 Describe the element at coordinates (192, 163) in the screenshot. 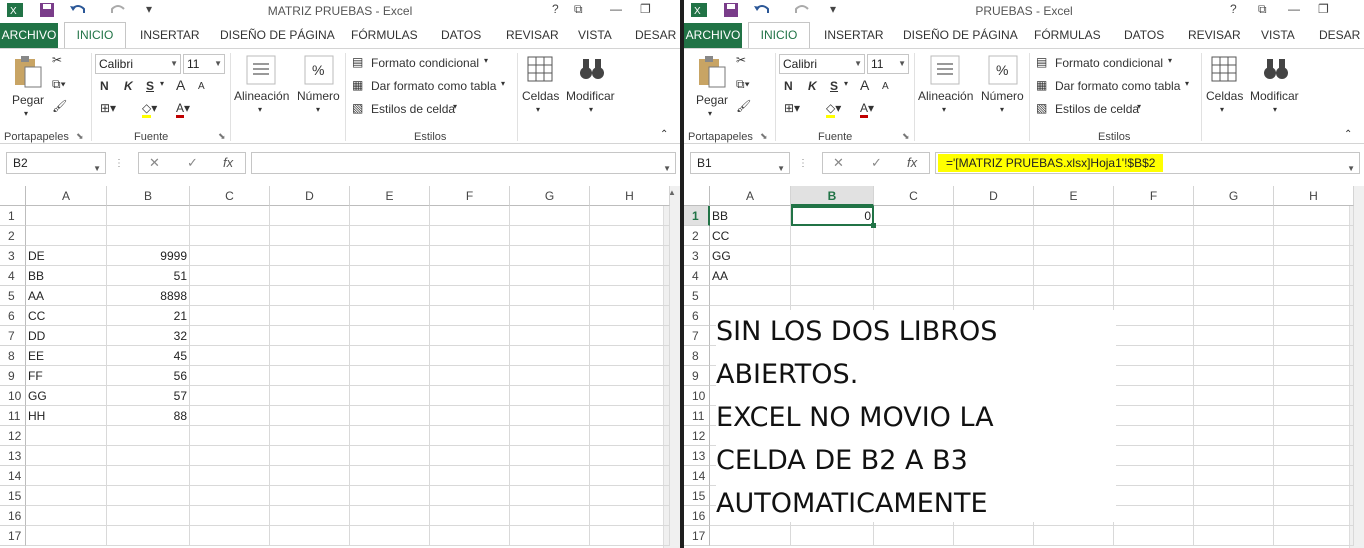

I see `enter-icon: ✓` at that location.